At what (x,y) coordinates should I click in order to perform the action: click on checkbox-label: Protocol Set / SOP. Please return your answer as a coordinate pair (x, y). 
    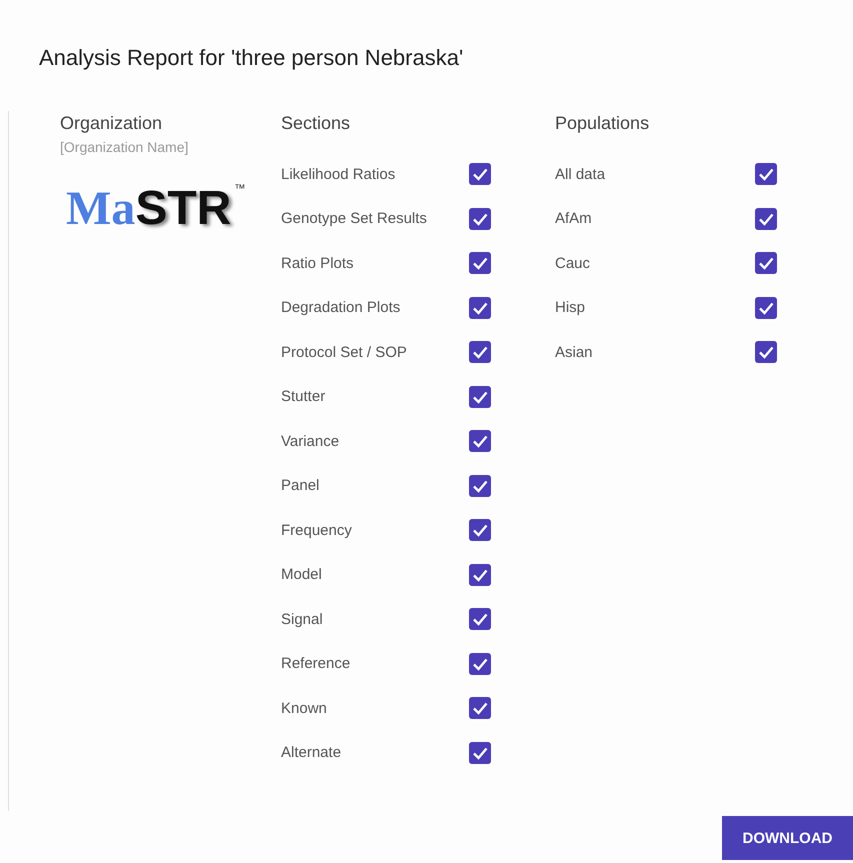
    Looking at the image, I should click on (344, 352).